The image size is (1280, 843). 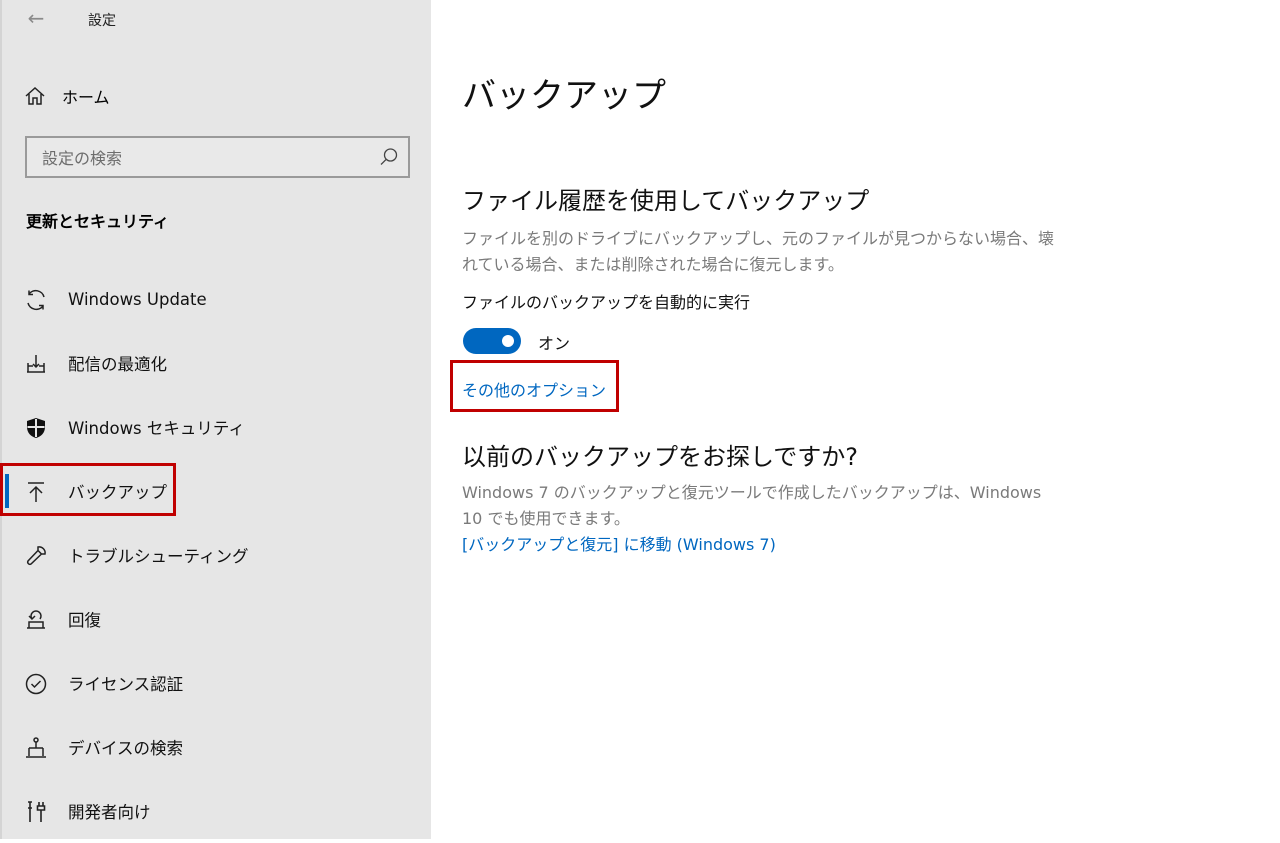 I want to click on sidebar-item-find-my-device: デバイスの検索, so click(x=217, y=747).